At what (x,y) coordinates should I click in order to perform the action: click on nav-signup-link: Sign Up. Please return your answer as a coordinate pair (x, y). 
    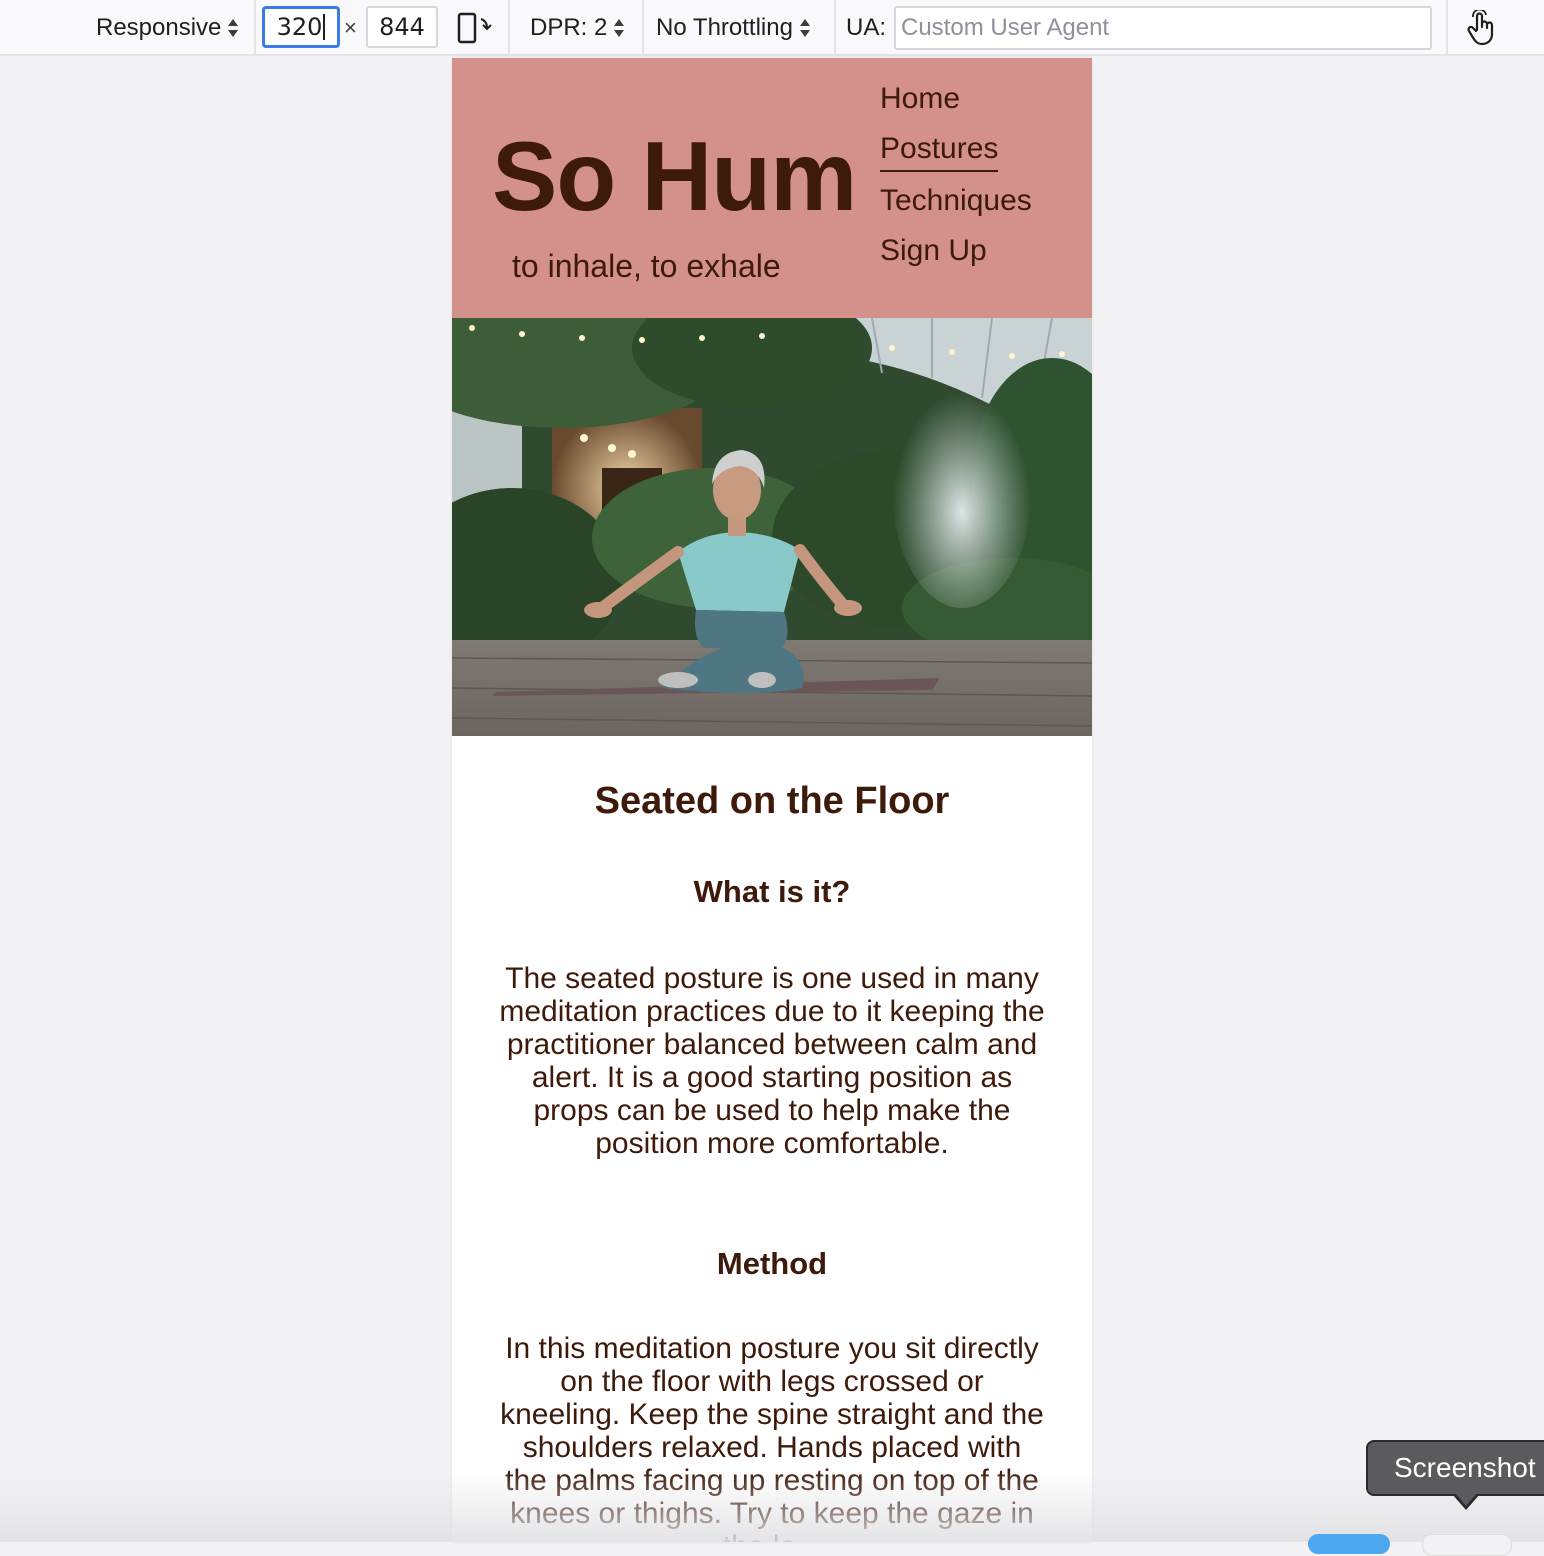
    Looking at the image, I should click on (933, 251).